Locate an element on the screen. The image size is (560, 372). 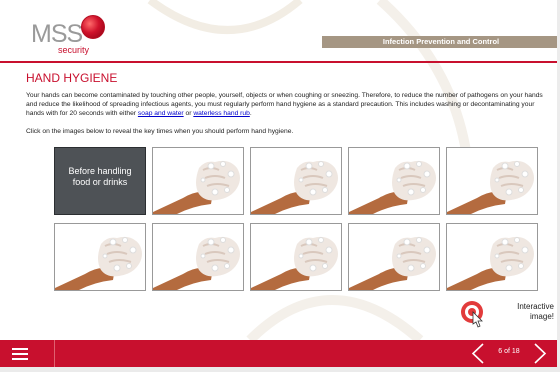
intro-text-middle: or is located at coordinates (188, 113).